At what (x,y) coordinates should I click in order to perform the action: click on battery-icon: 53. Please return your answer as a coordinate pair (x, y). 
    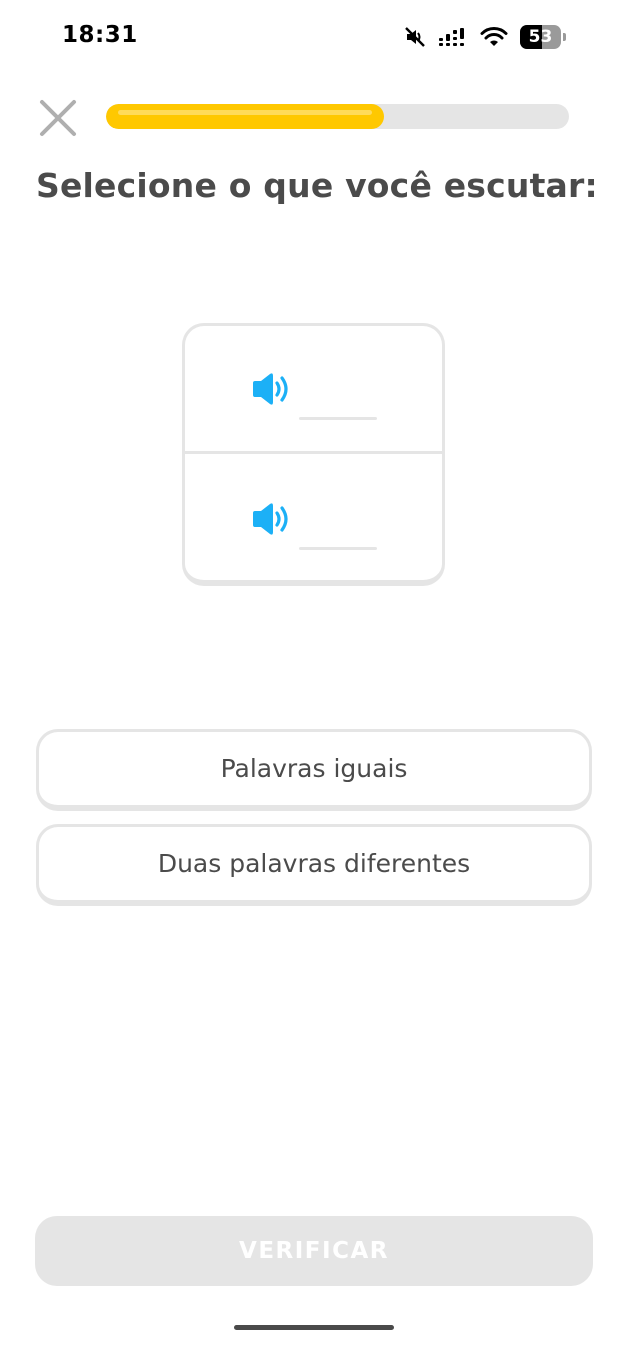
    Looking at the image, I should click on (543, 37).